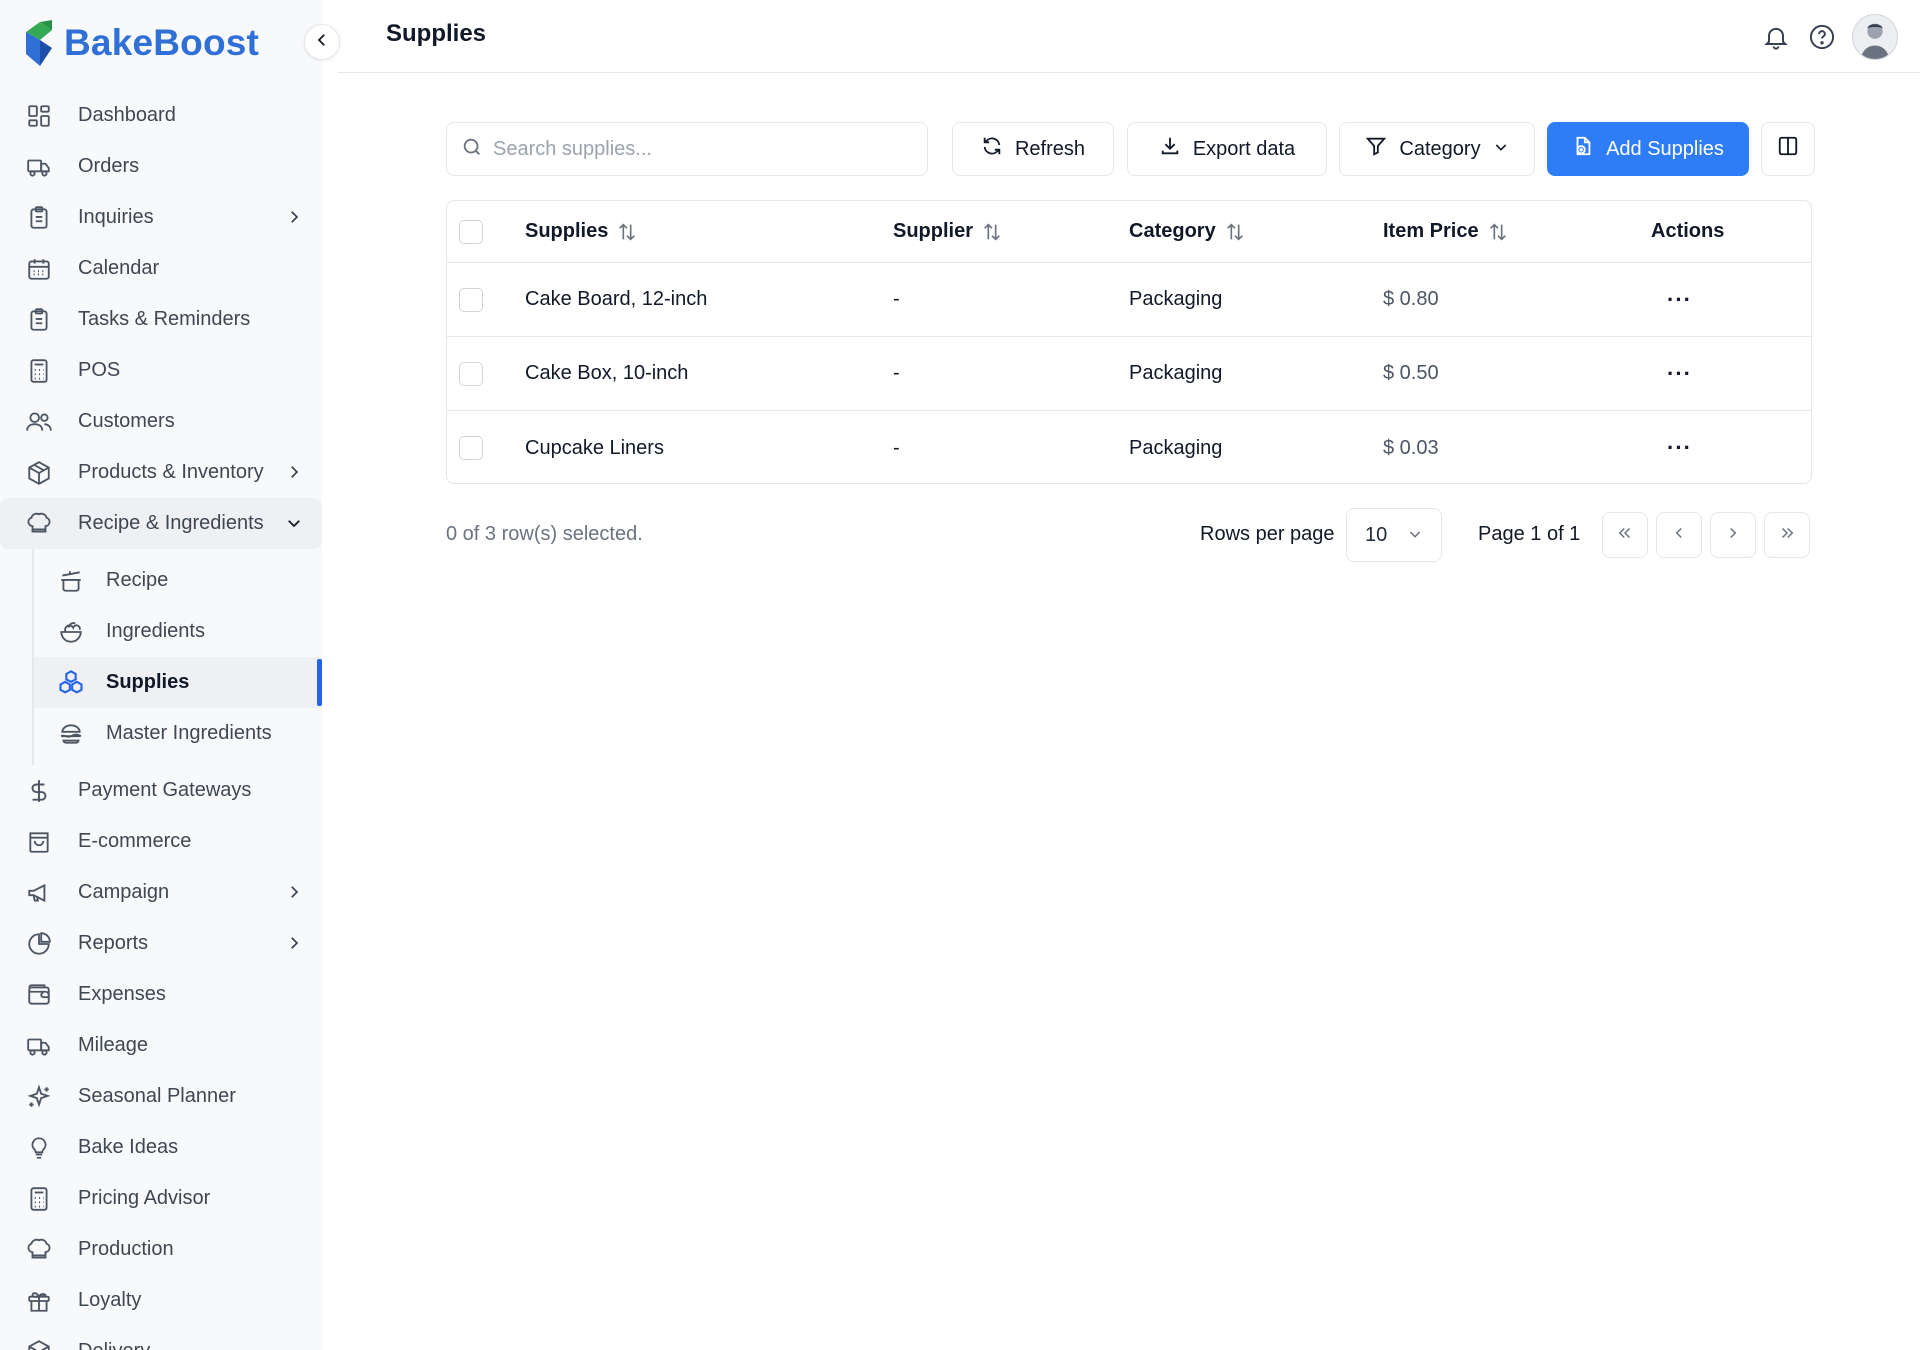 The width and height of the screenshot is (1920, 1350). Describe the element at coordinates (607, 373) in the screenshot. I see `cell-supply-name: Cake Box, 10-inch` at that location.